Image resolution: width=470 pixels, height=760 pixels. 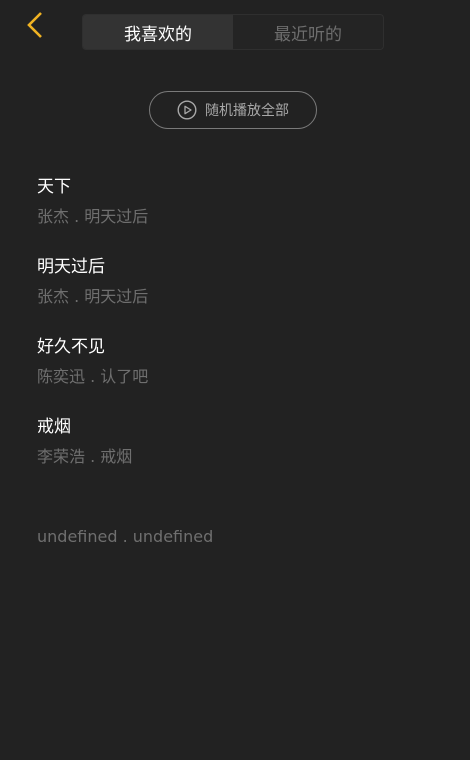 What do you see at coordinates (93, 376) in the screenshot?
I see `song-artist-album: 陈奕迅 . 认了吧` at bounding box center [93, 376].